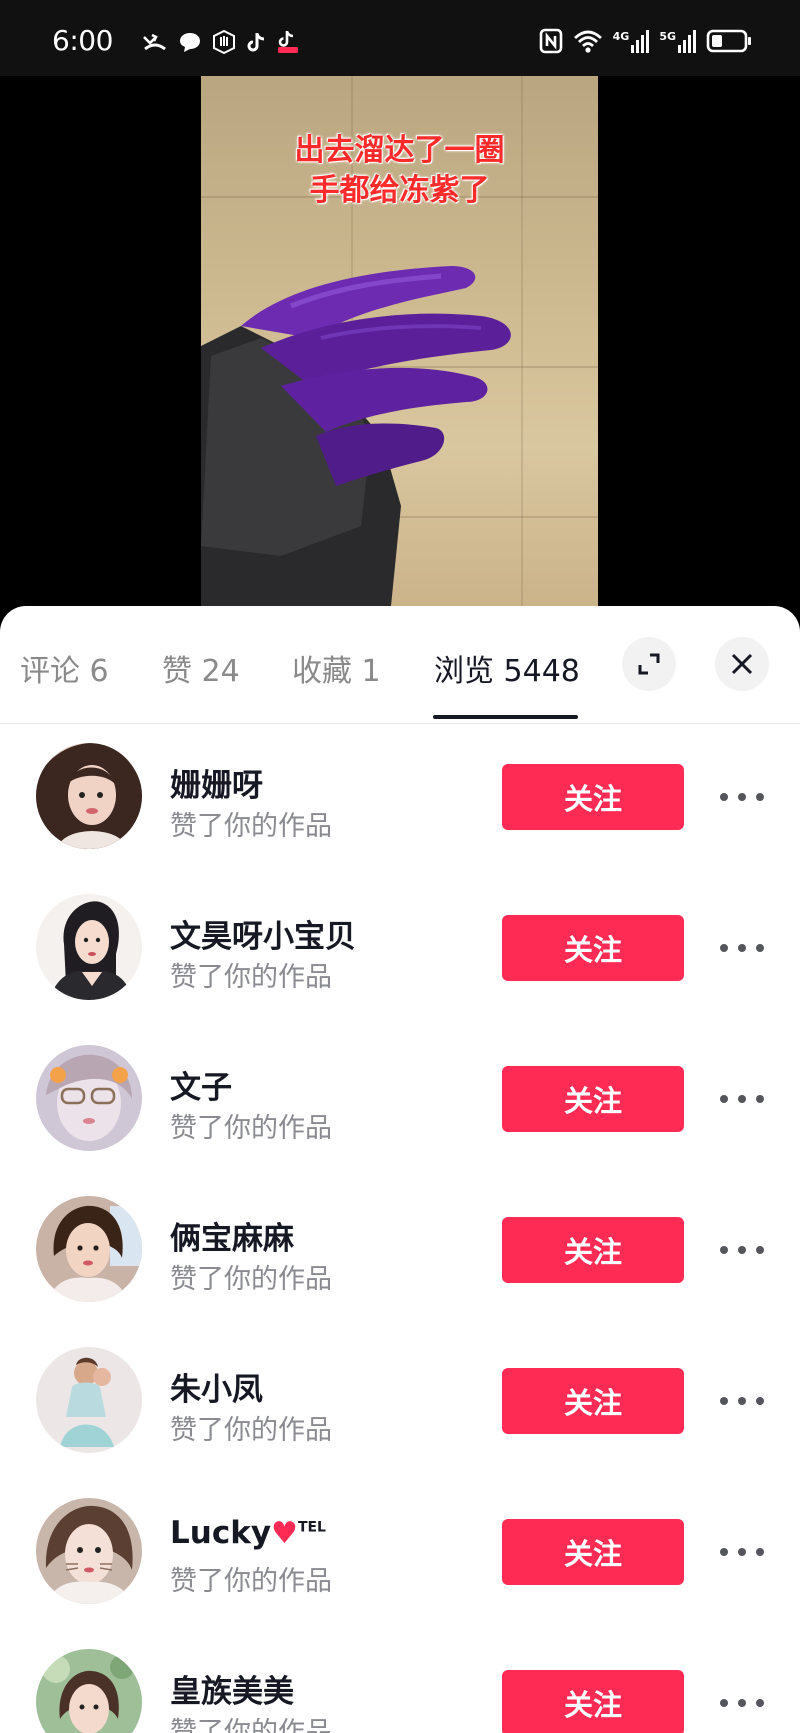 The width and height of the screenshot is (800, 1733). Describe the element at coordinates (550, 41) in the screenshot. I see `nfc-icon` at that location.